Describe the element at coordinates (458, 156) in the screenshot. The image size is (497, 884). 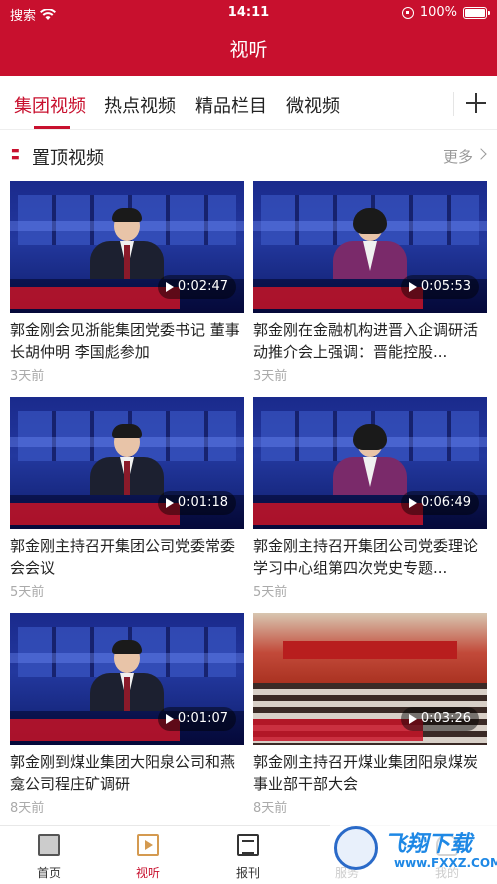
I see `more-link: 更多` at that location.